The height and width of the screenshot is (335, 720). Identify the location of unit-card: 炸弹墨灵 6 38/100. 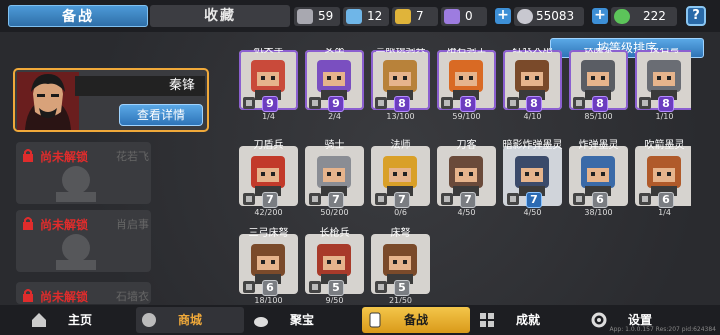
(598, 177).